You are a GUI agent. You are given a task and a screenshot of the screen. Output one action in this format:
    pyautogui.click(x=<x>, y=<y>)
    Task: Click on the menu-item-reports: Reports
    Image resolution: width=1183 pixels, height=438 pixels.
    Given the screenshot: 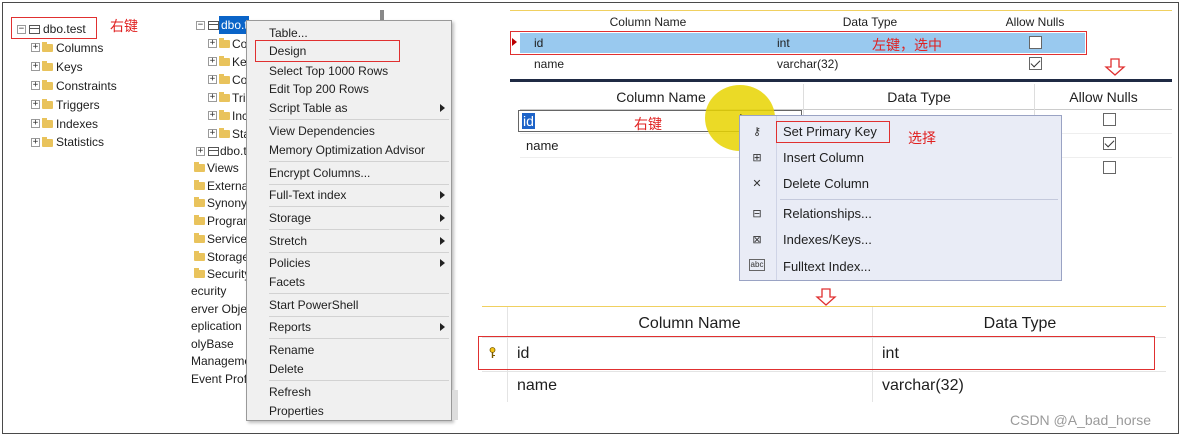 What is the action you would take?
    pyautogui.click(x=357, y=327)
    